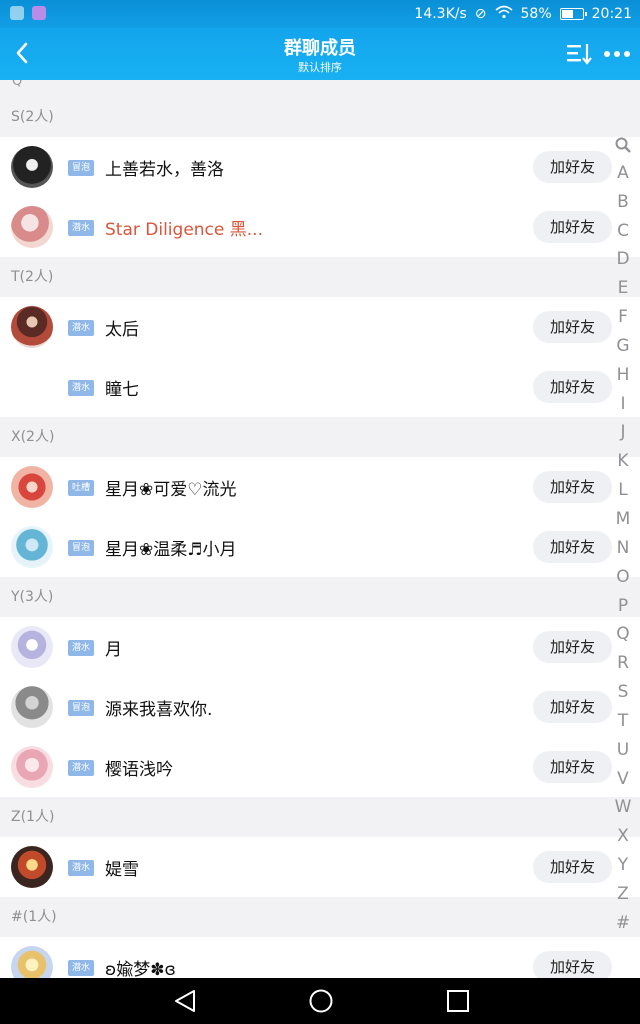 The width and height of the screenshot is (640, 1024). Describe the element at coordinates (623, 750) in the screenshot. I see `index-letter: U` at that location.